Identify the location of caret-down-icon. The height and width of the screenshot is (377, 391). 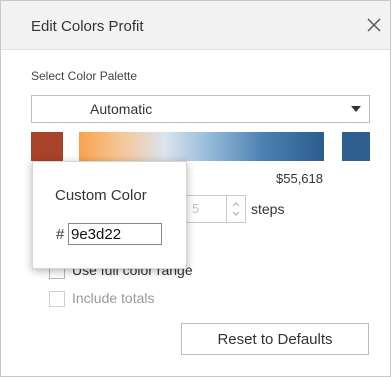
(356, 109).